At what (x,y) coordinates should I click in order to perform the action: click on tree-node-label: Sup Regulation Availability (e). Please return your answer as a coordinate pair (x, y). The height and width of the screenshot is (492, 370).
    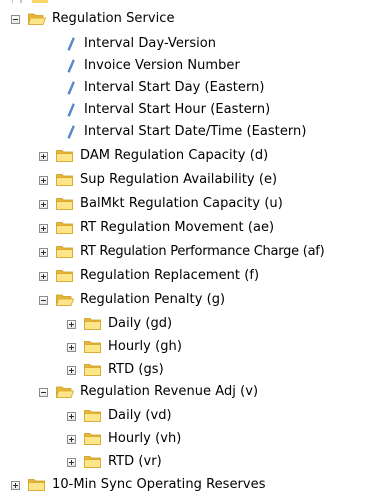
    Looking at the image, I should click on (179, 179).